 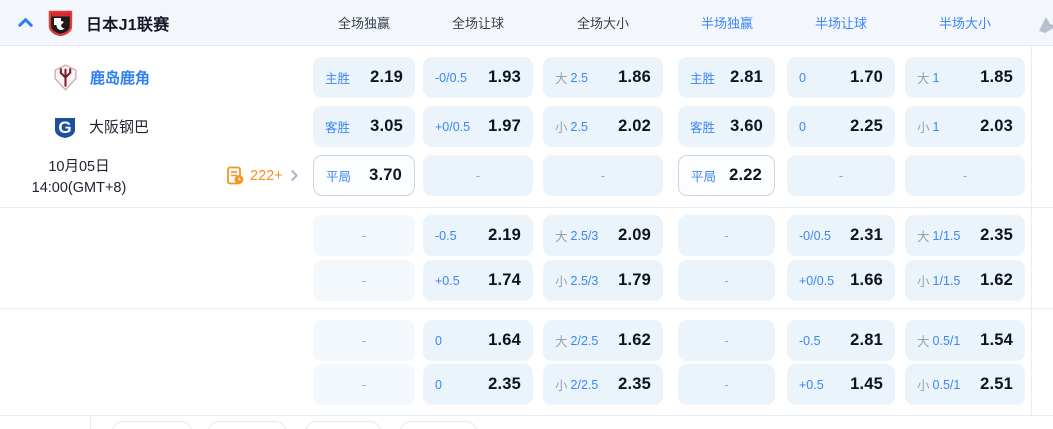 What do you see at coordinates (841, 235) in the screenshot?
I see `odds-cell: -0/0.5 2.31` at bounding box center [841, 235].